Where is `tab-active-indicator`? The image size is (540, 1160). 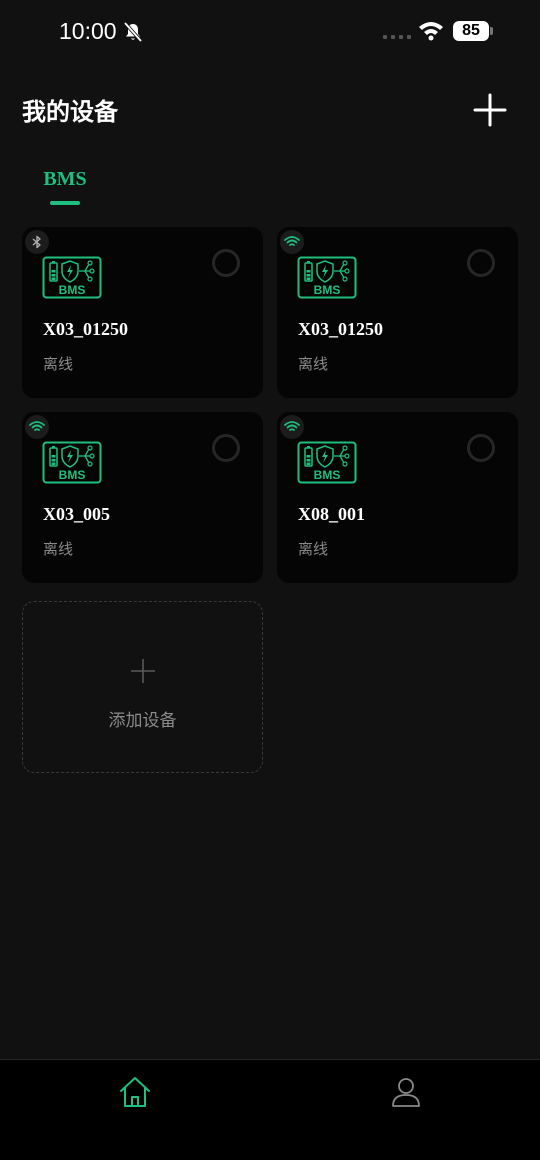
tab-active-indicator is located at coordinates (65, 203).